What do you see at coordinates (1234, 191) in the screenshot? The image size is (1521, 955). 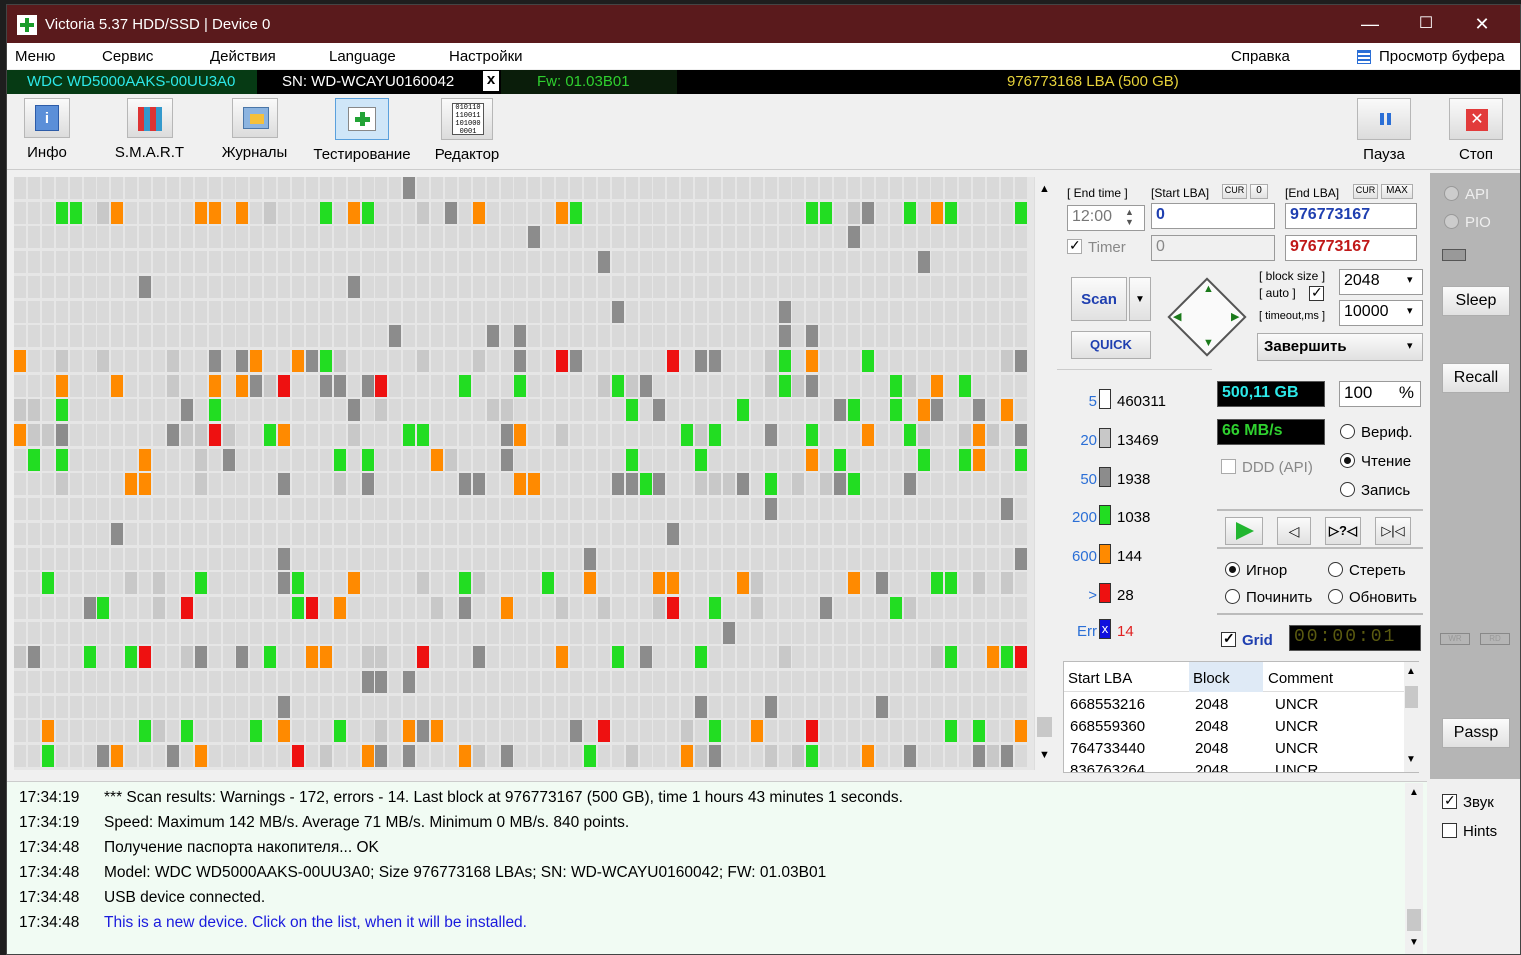 I see `start-cur-button: CUR` at bounding box center [1234, 191].